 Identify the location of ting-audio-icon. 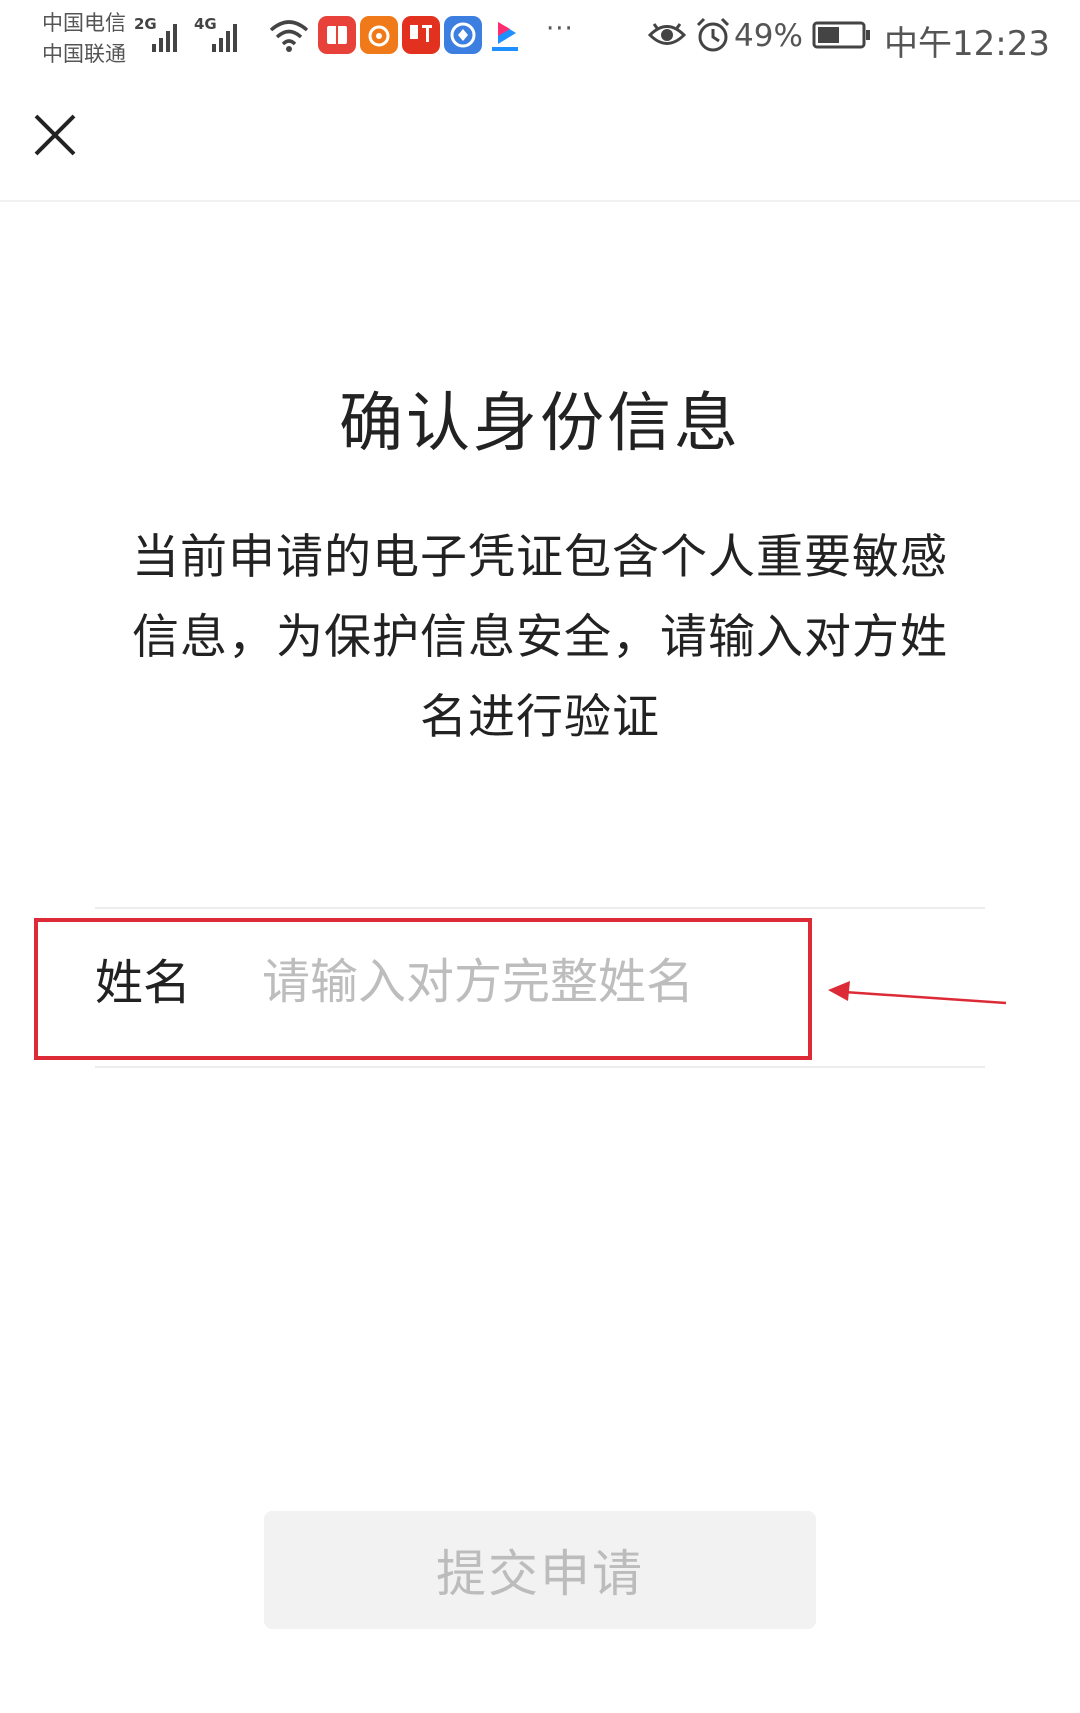
(421, 35).